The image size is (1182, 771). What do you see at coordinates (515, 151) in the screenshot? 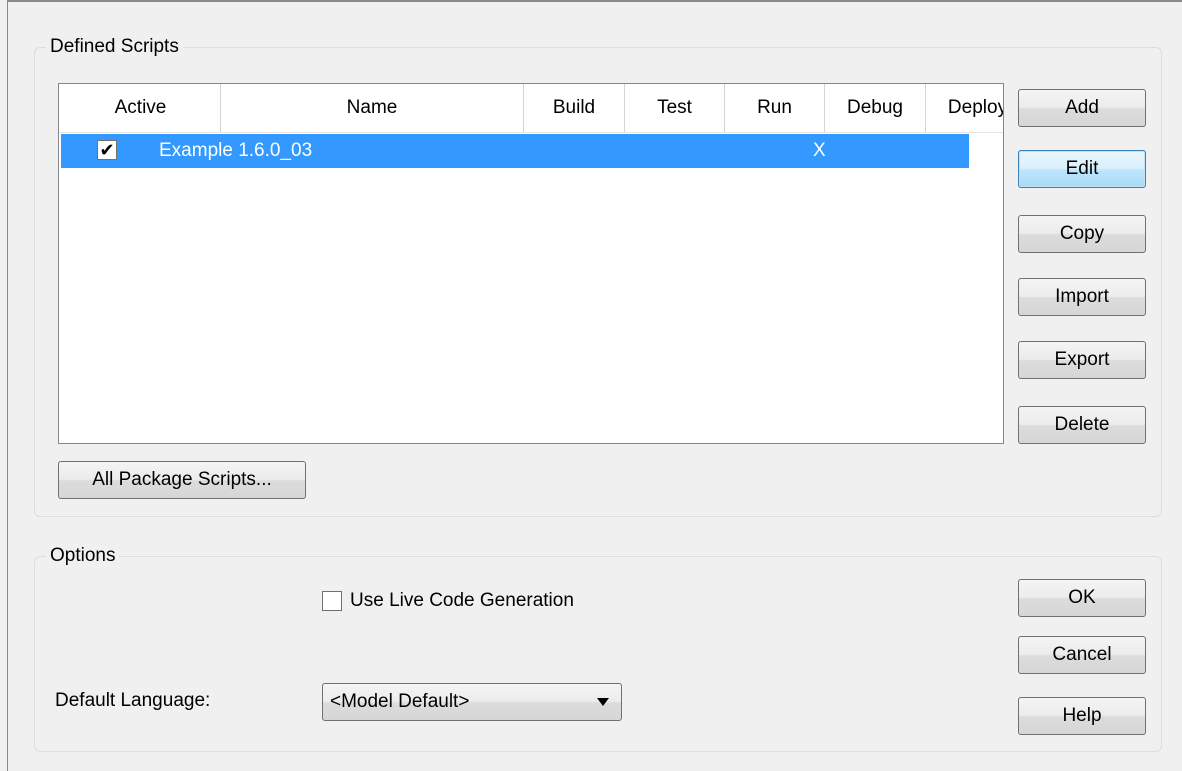
I see `table-row: ✔ Example 1.6.0_03 X` at bounding box center [515, 151].